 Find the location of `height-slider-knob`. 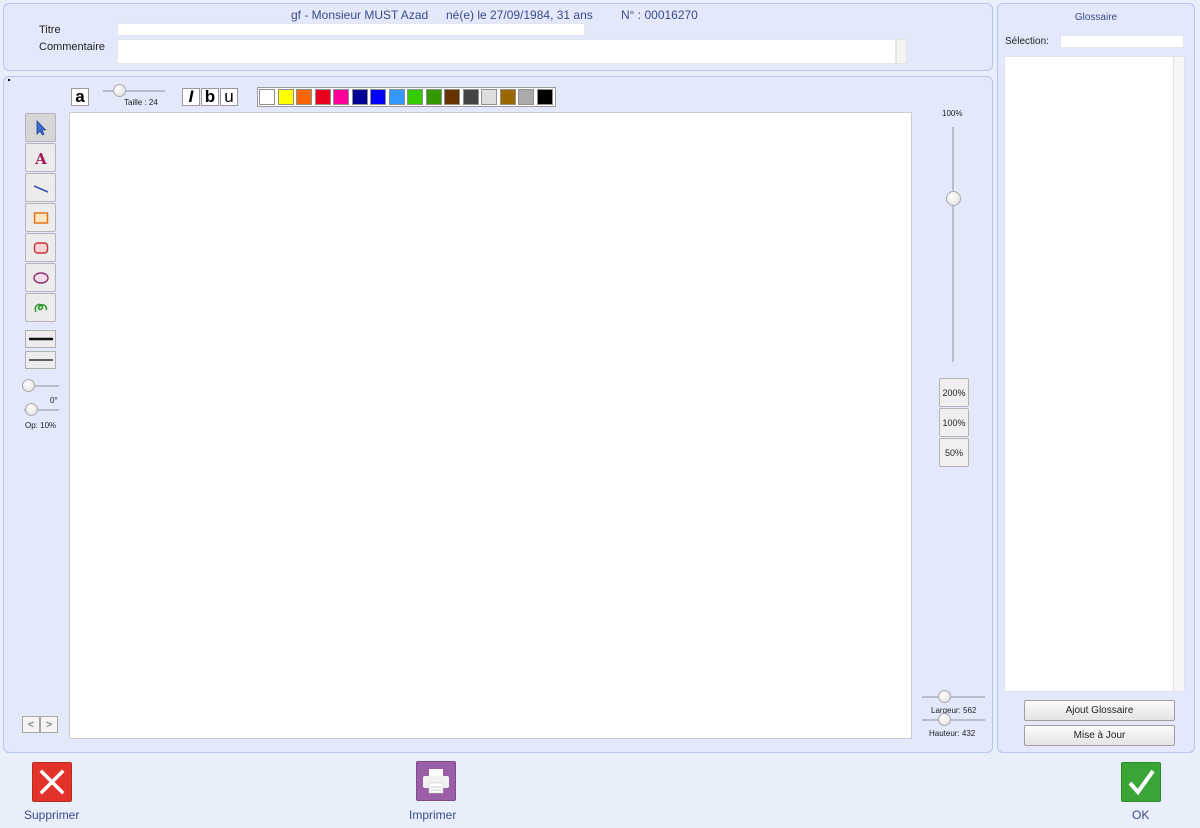

height-slider-knob is located at coordinates (944, 719).